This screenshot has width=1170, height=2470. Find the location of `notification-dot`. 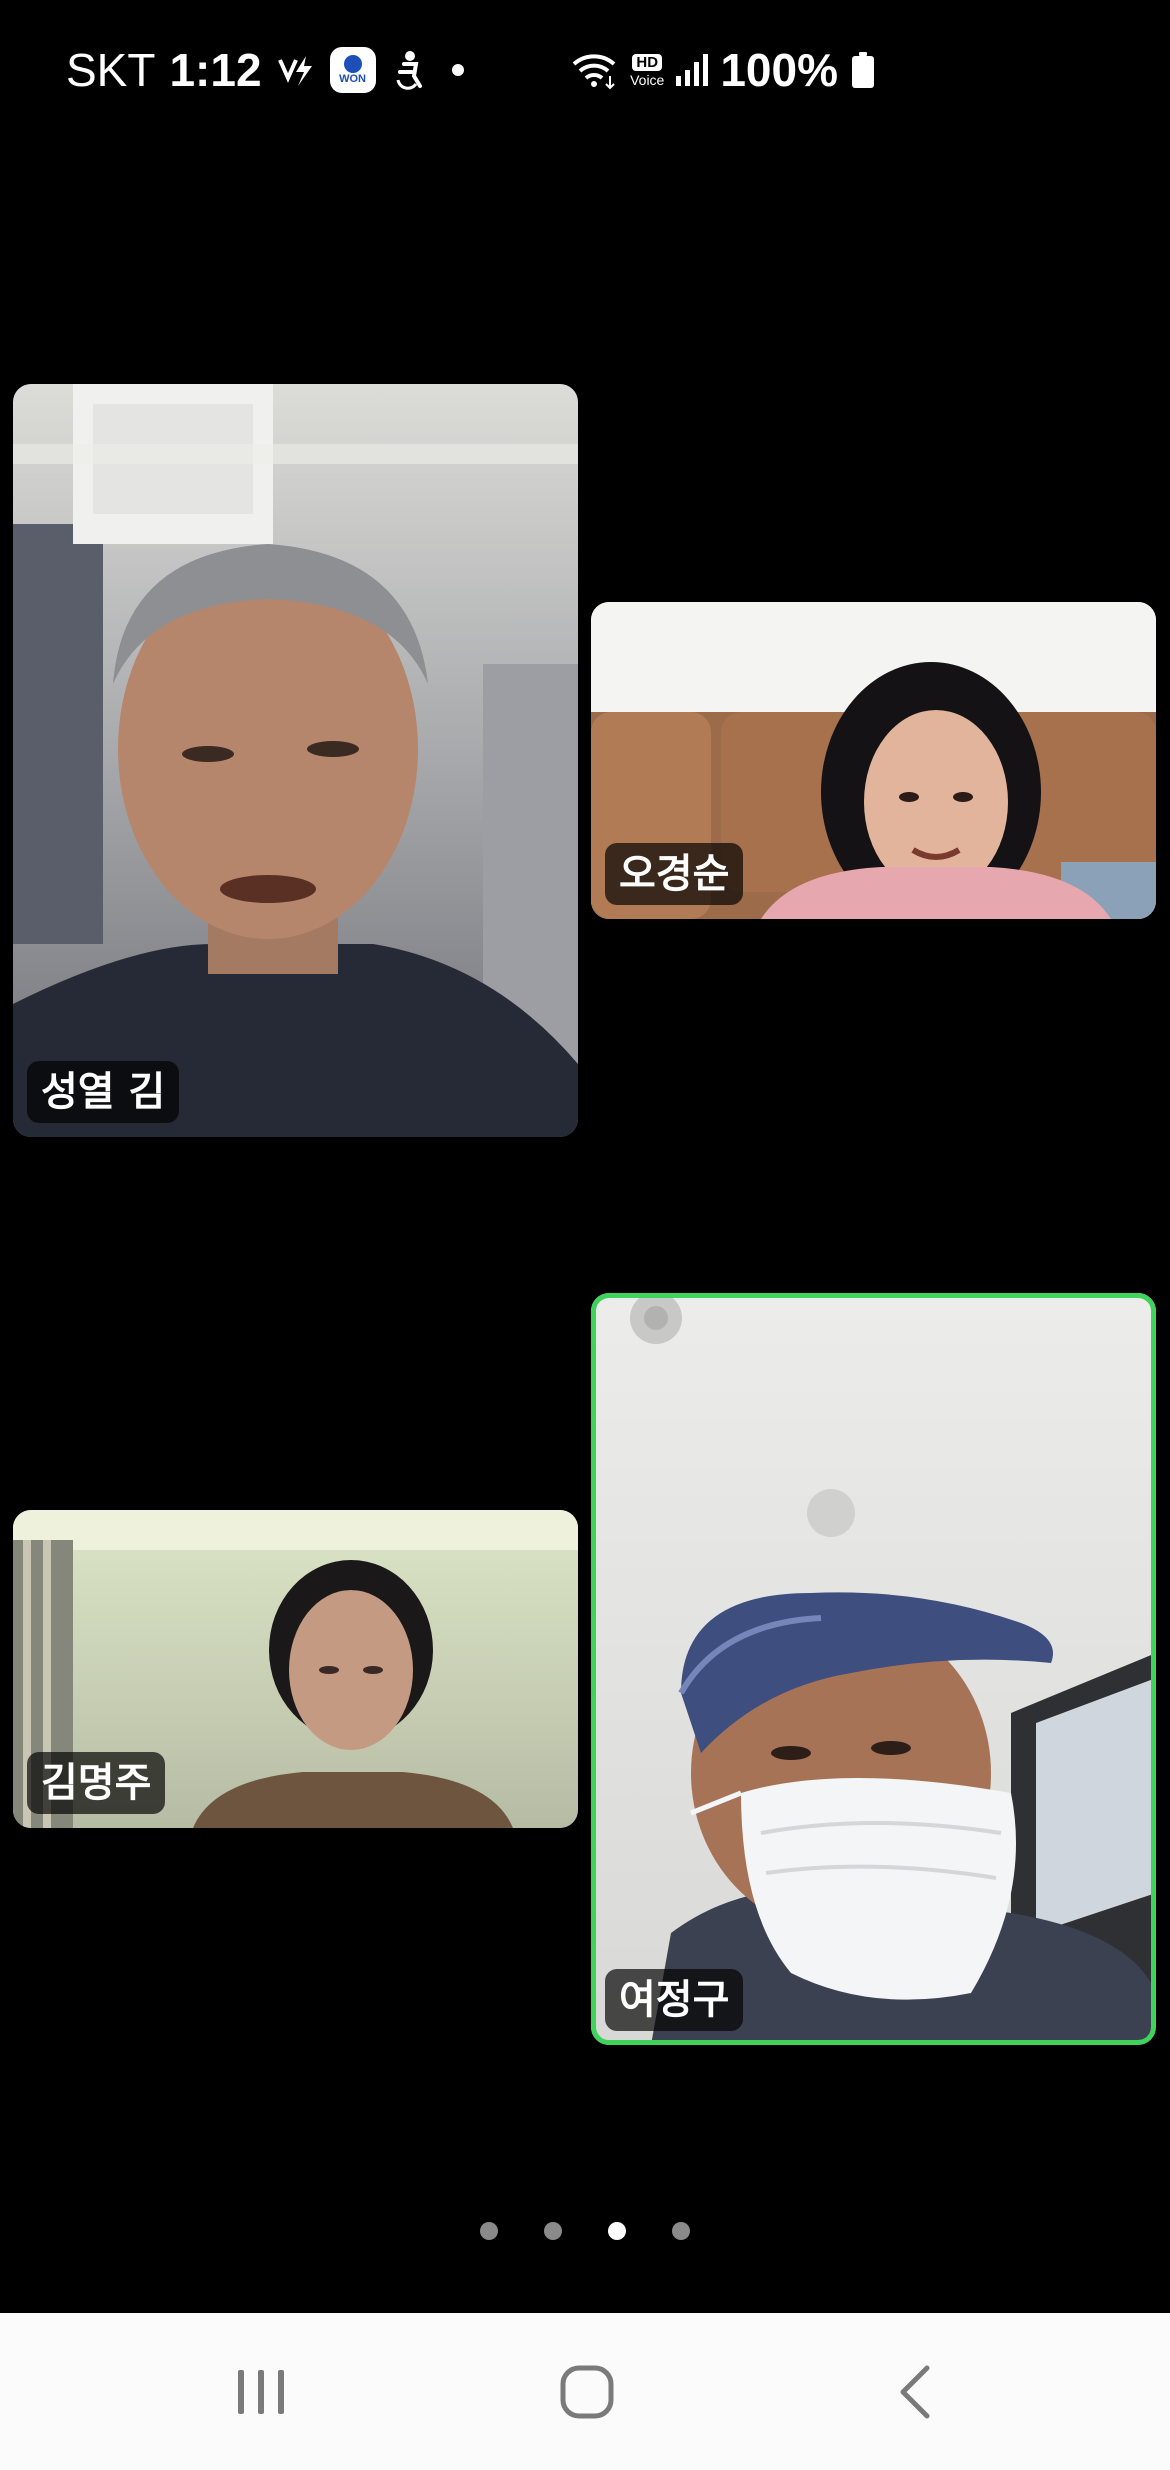

notification-dot is located at coordinates (457, 70).